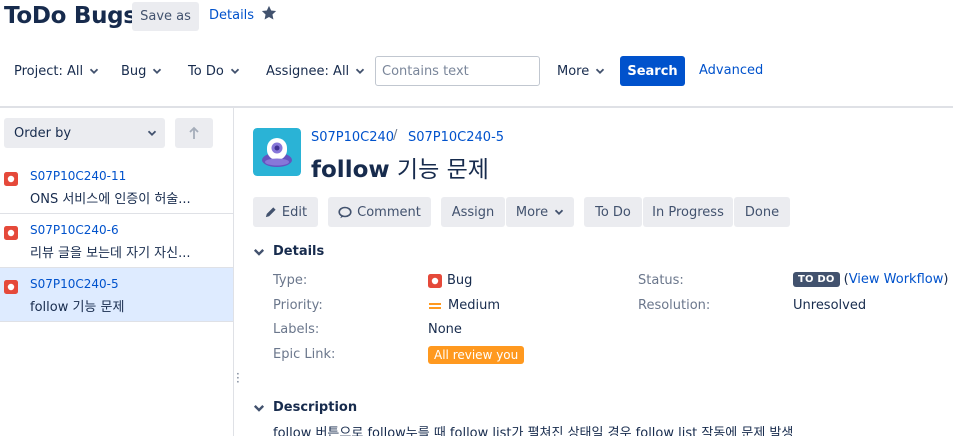  What do you see at coordinates (532, 212) in the screenshot?
I see `more-actions-label: More` at bounding box center [532, 212].